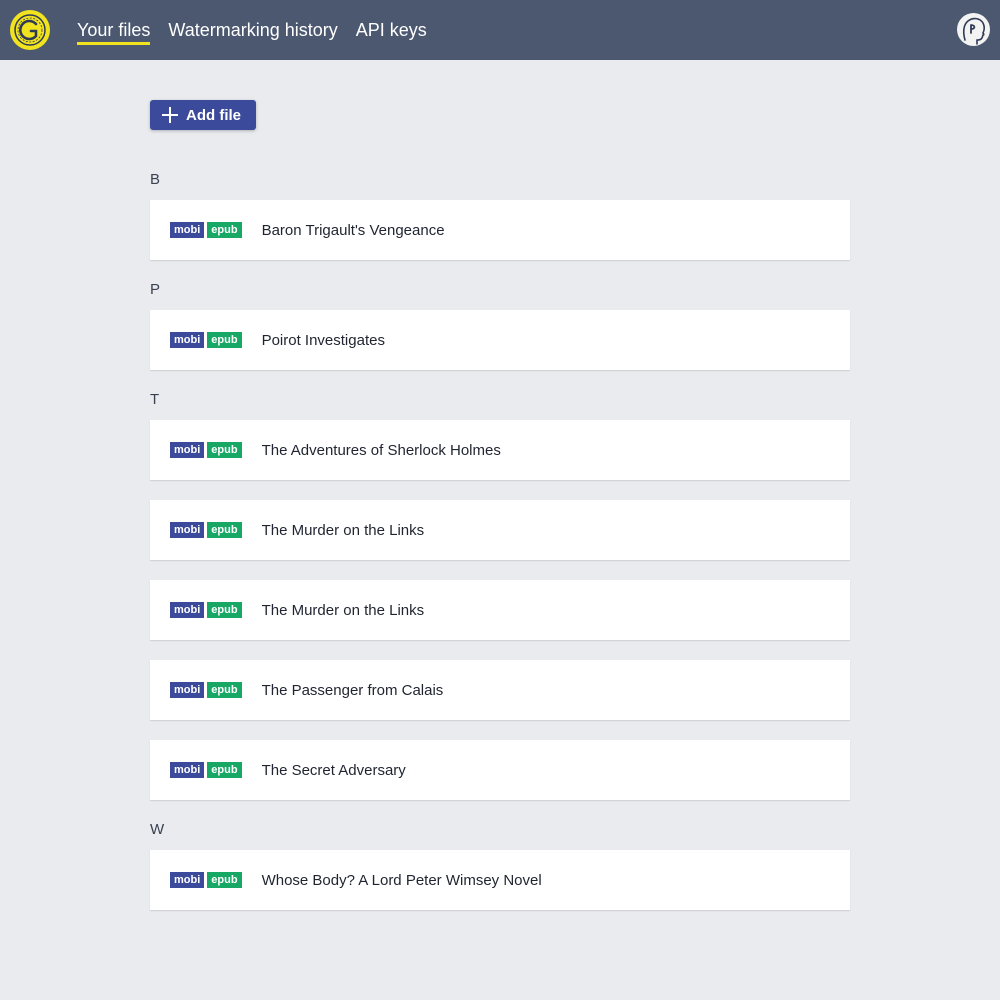 This screenshot has height=1000, width=1000. I want to click on section-letter: B, so click(155, 179).